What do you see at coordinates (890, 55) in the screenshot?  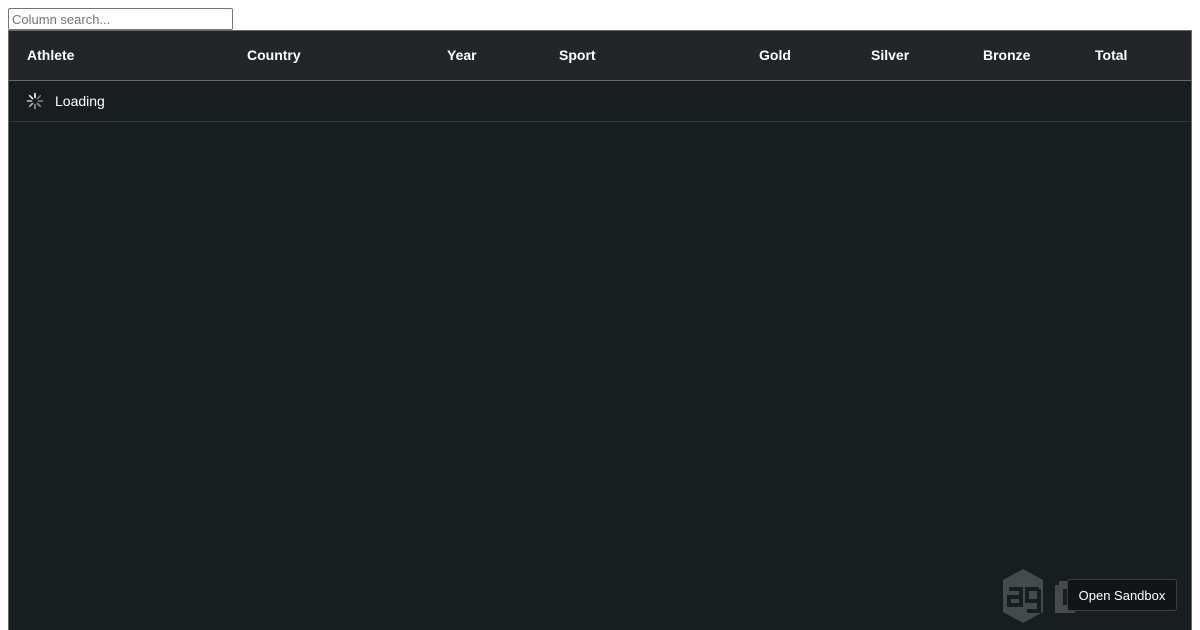 I see `column-header-silver: Silver` at bounding box center [890, 55].